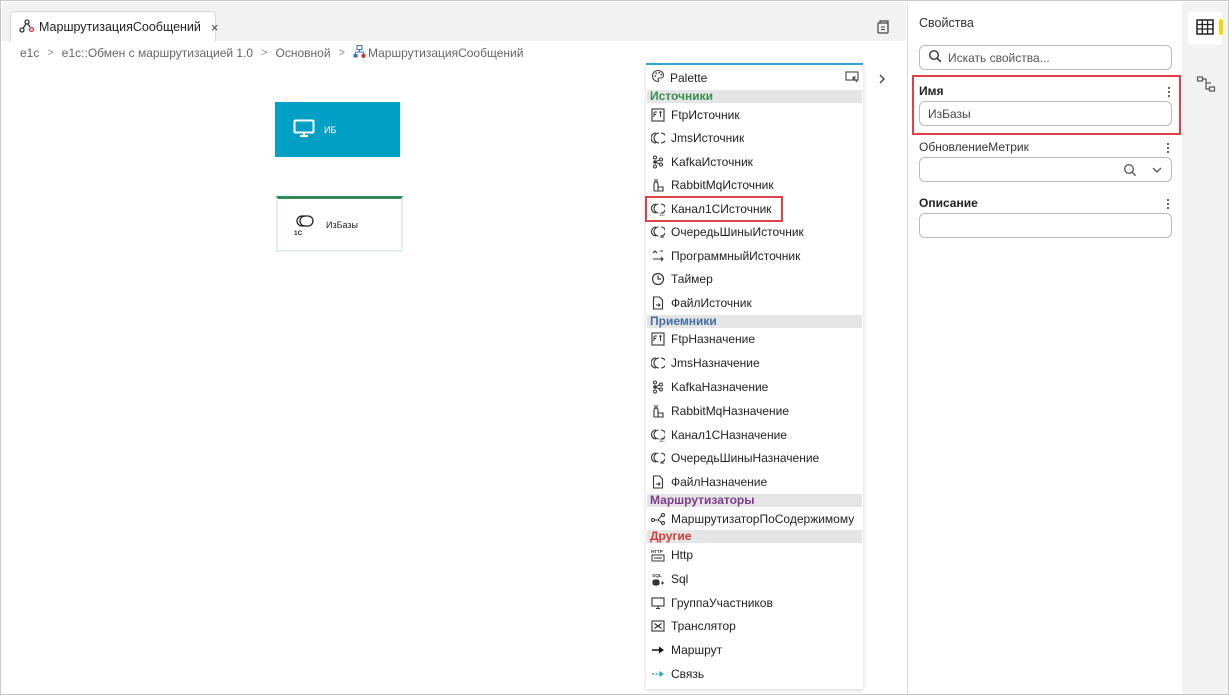  I want to click on link-arrow-icon, so click(658, 674).